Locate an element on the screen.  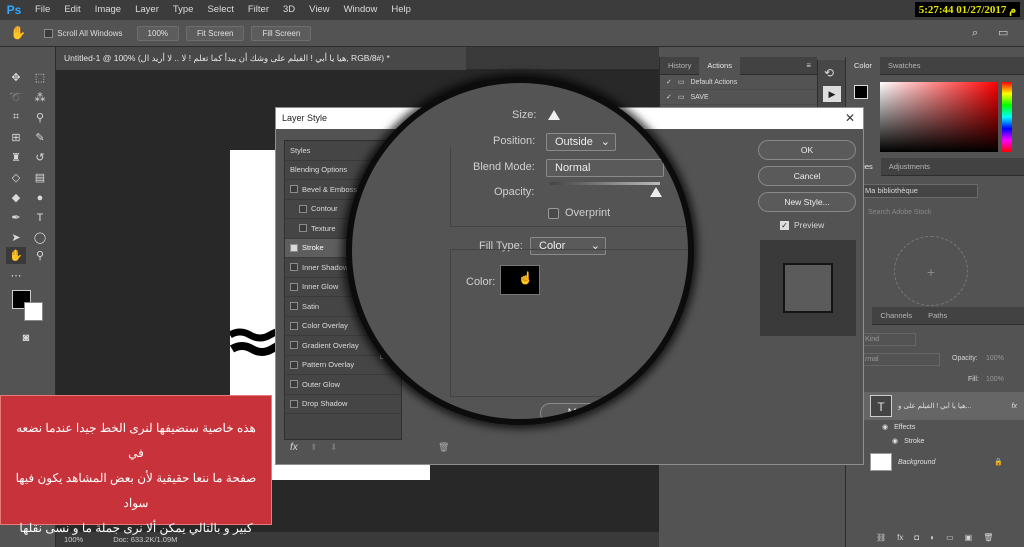
delete-style-icon: 🗑 is located at coordinates (443, 447).